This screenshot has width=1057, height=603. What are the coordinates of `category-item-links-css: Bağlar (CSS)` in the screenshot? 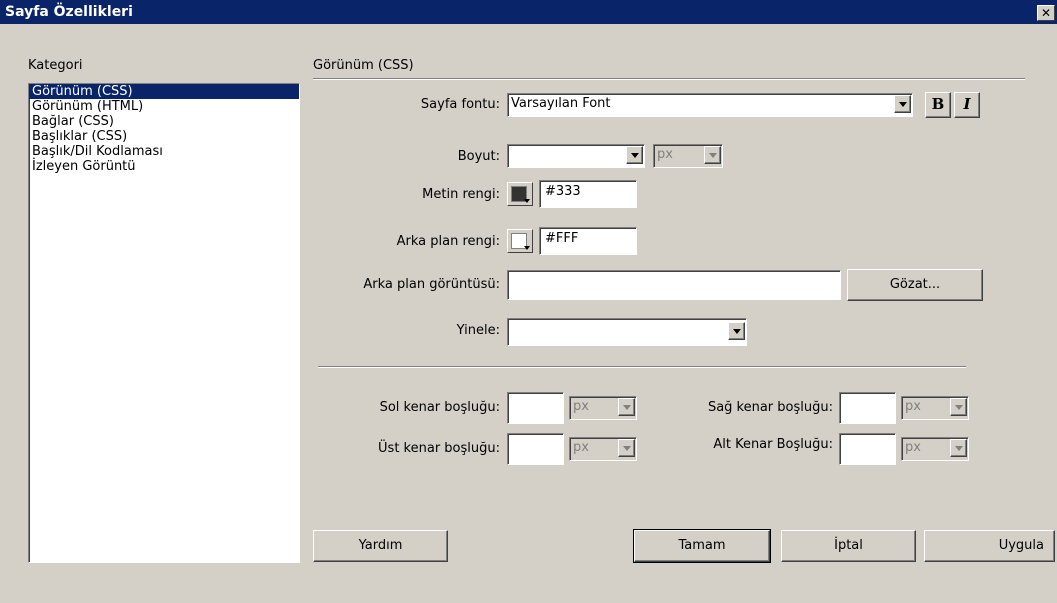 It's located at (164, 121).